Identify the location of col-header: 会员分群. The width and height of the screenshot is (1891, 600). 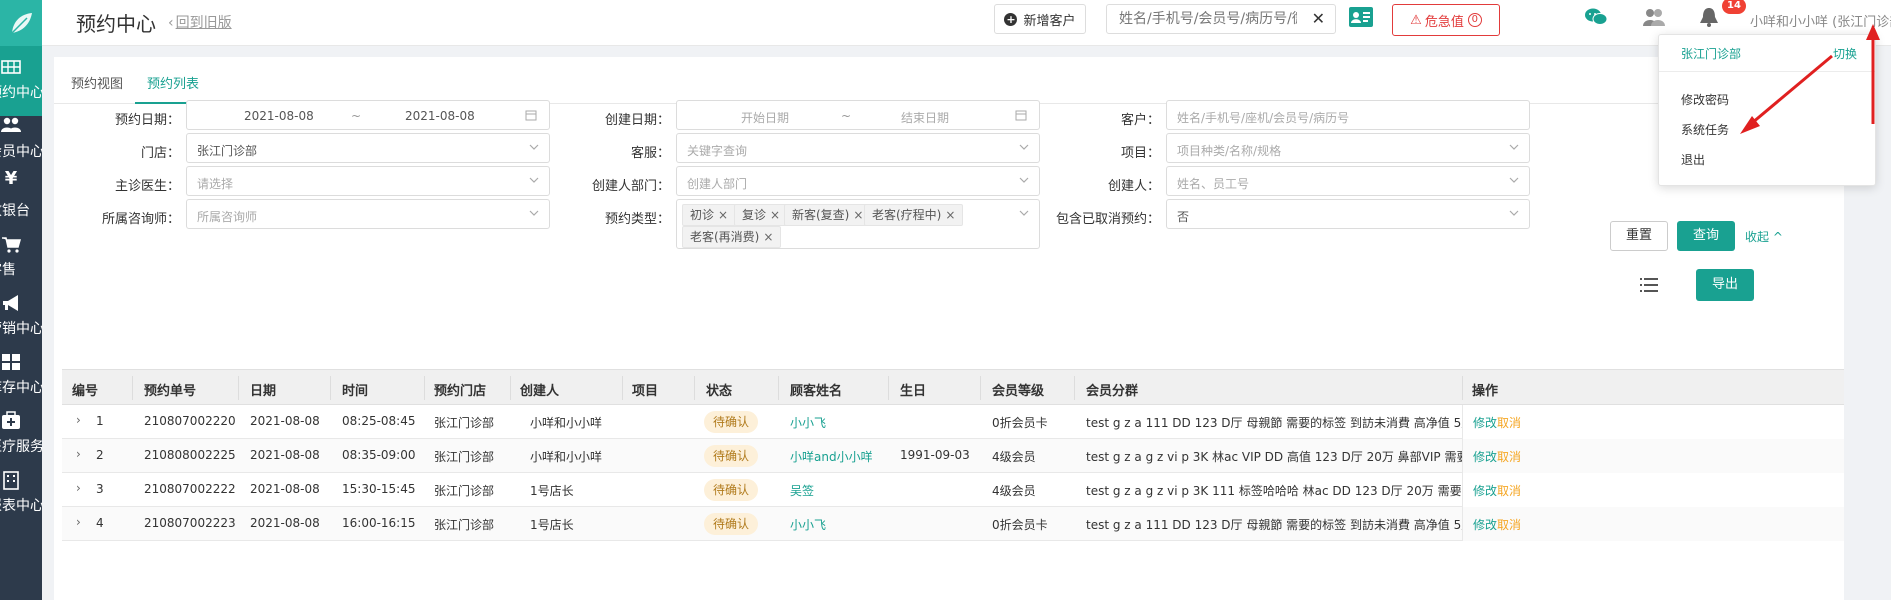
(1112, 391).